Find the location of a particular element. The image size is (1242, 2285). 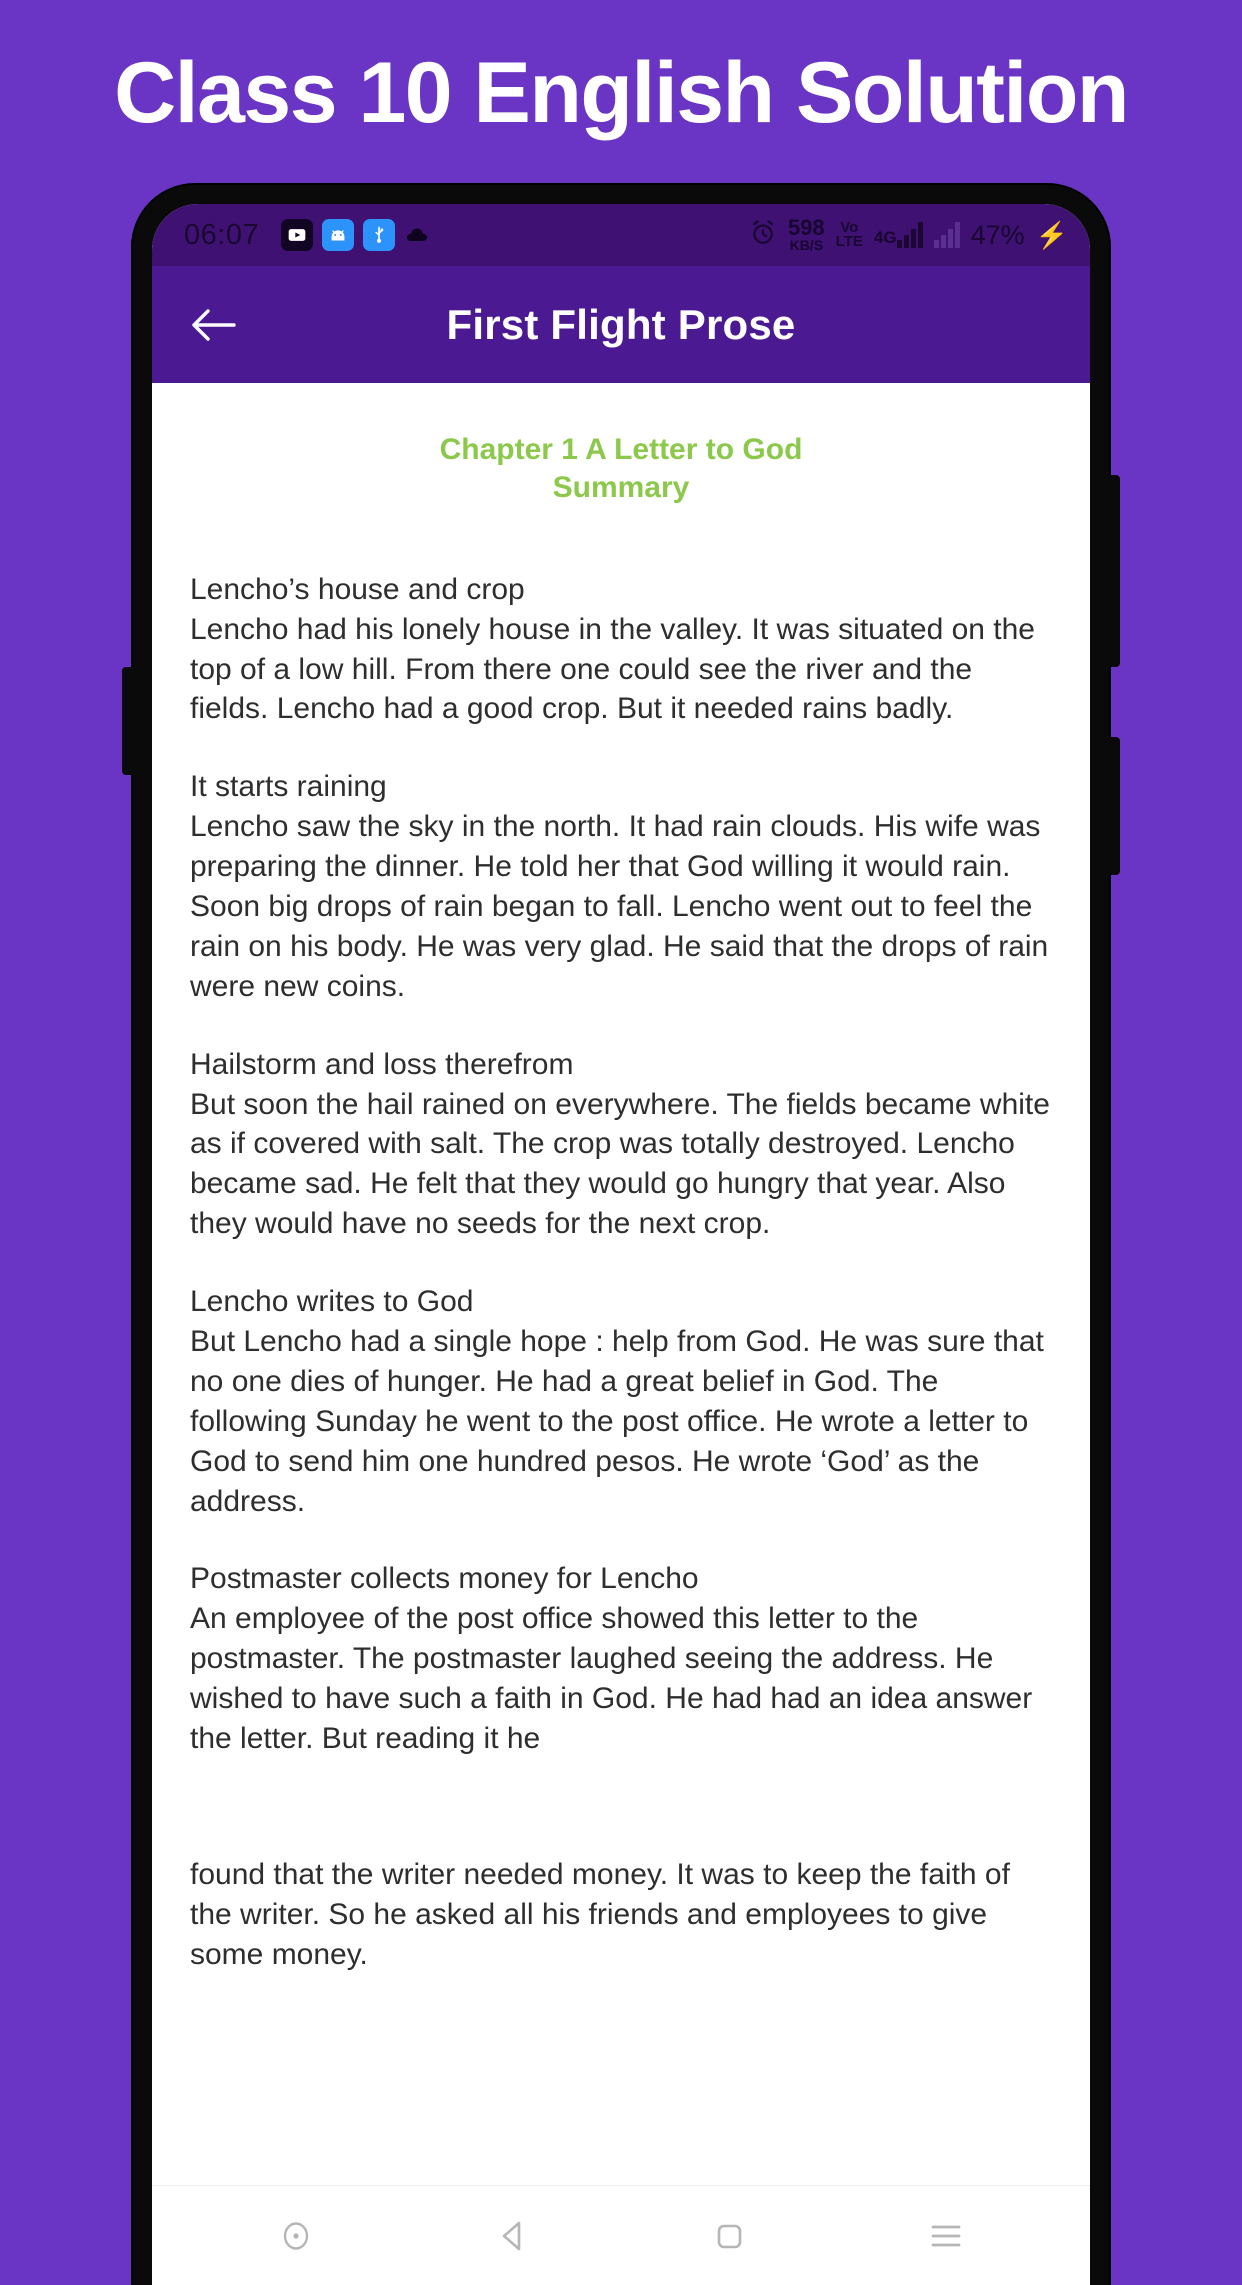

assistant-circle-icon is located at coordinates (296, 2236).